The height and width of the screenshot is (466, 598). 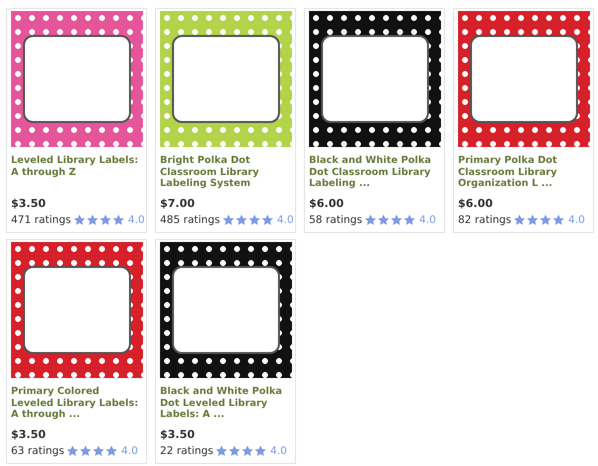 I want to click on ratings-count: 58 ratings, so click(x=335, y=220).